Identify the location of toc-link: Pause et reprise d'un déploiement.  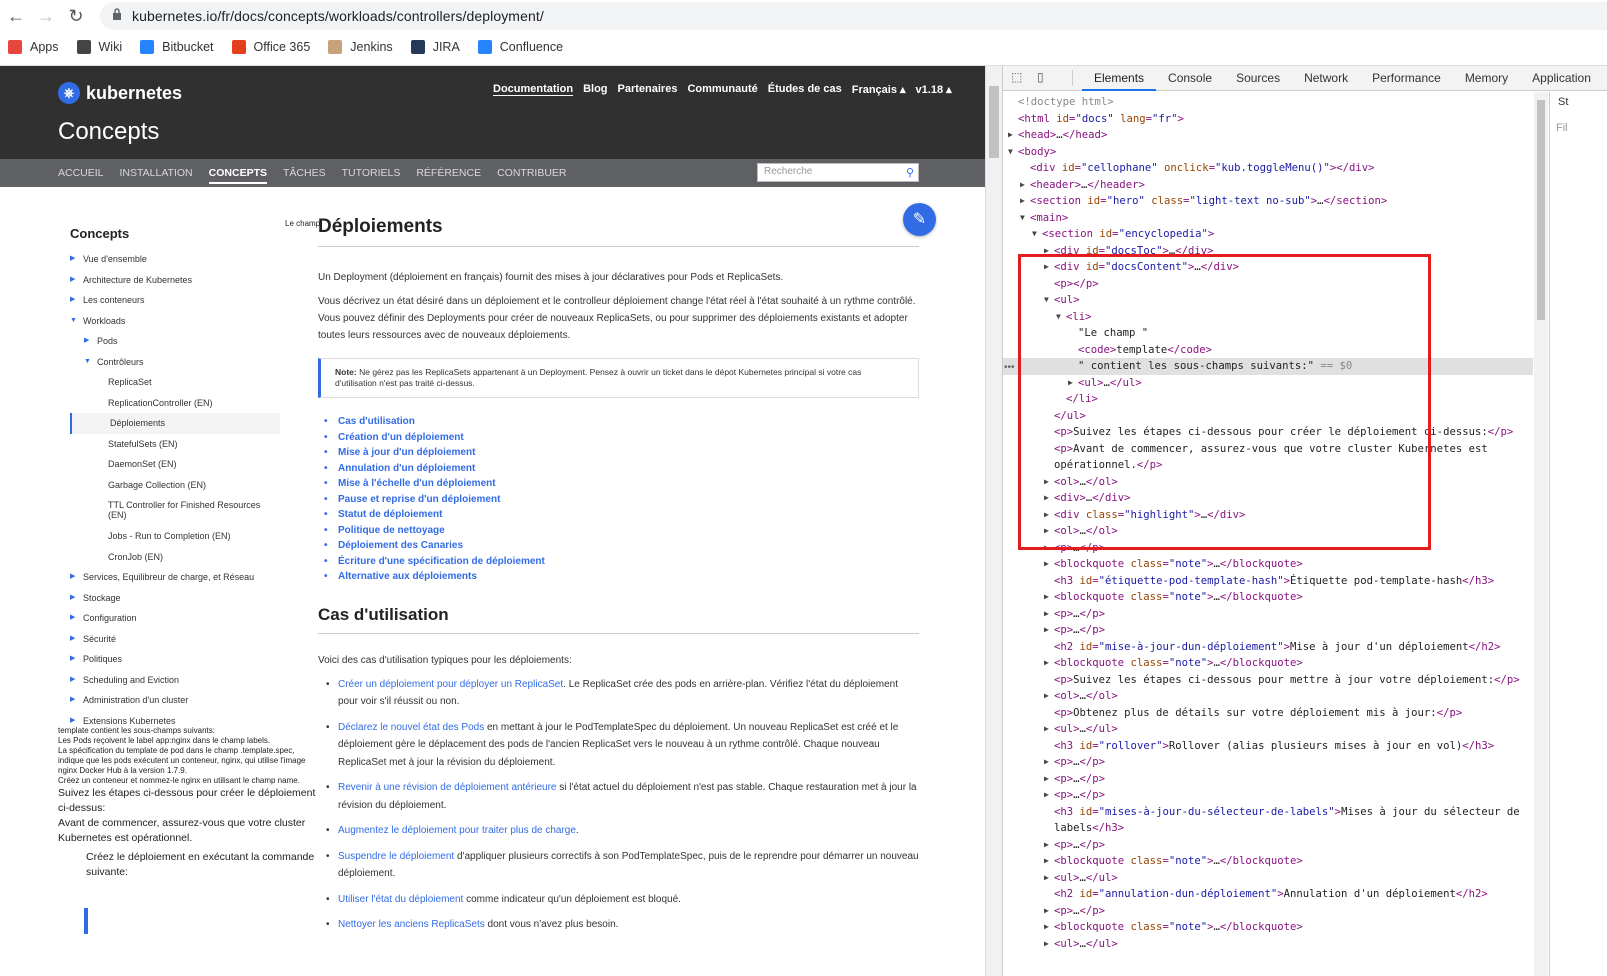
(621, 502).